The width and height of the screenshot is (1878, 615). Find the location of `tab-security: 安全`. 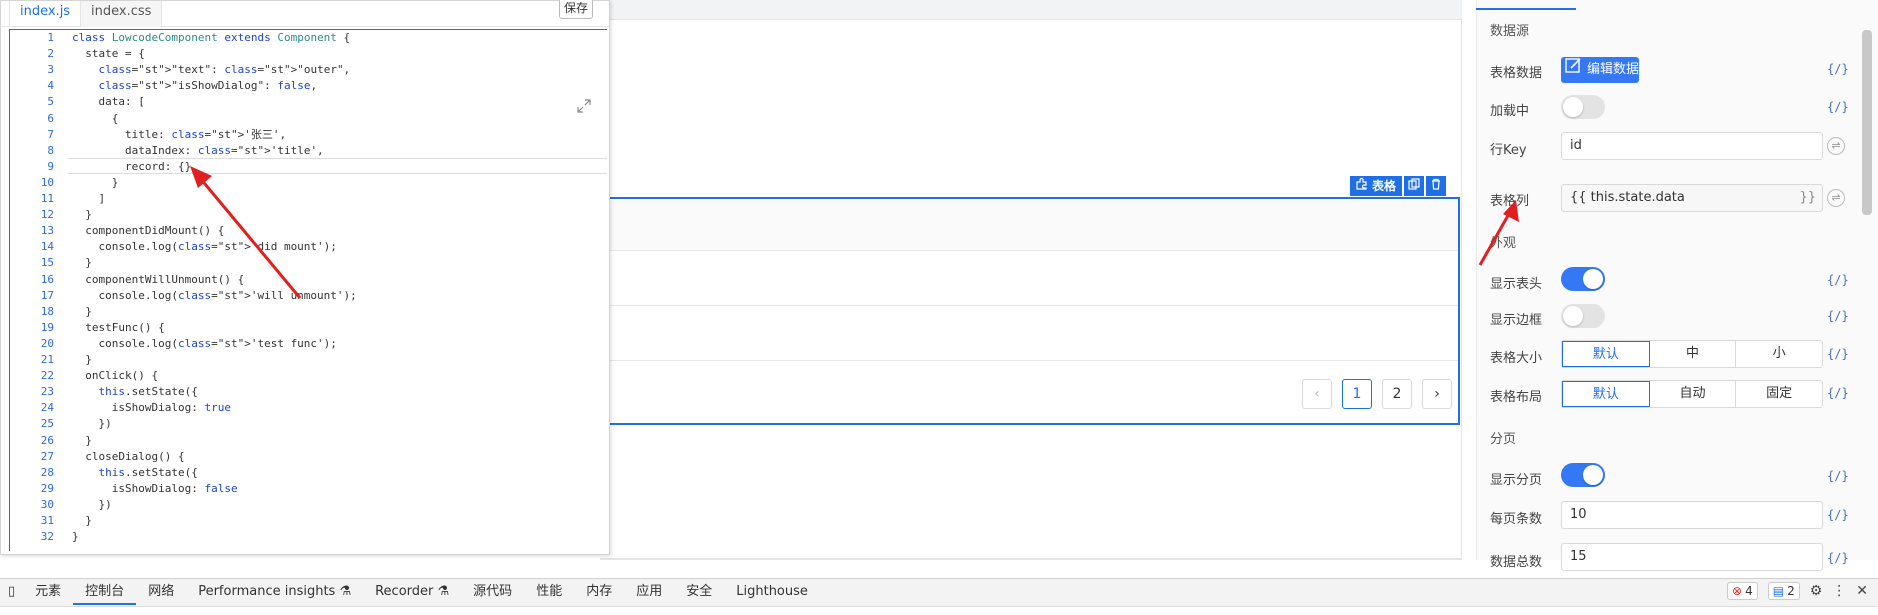

tab-security: 安全 is located at coordinates (699, 592).